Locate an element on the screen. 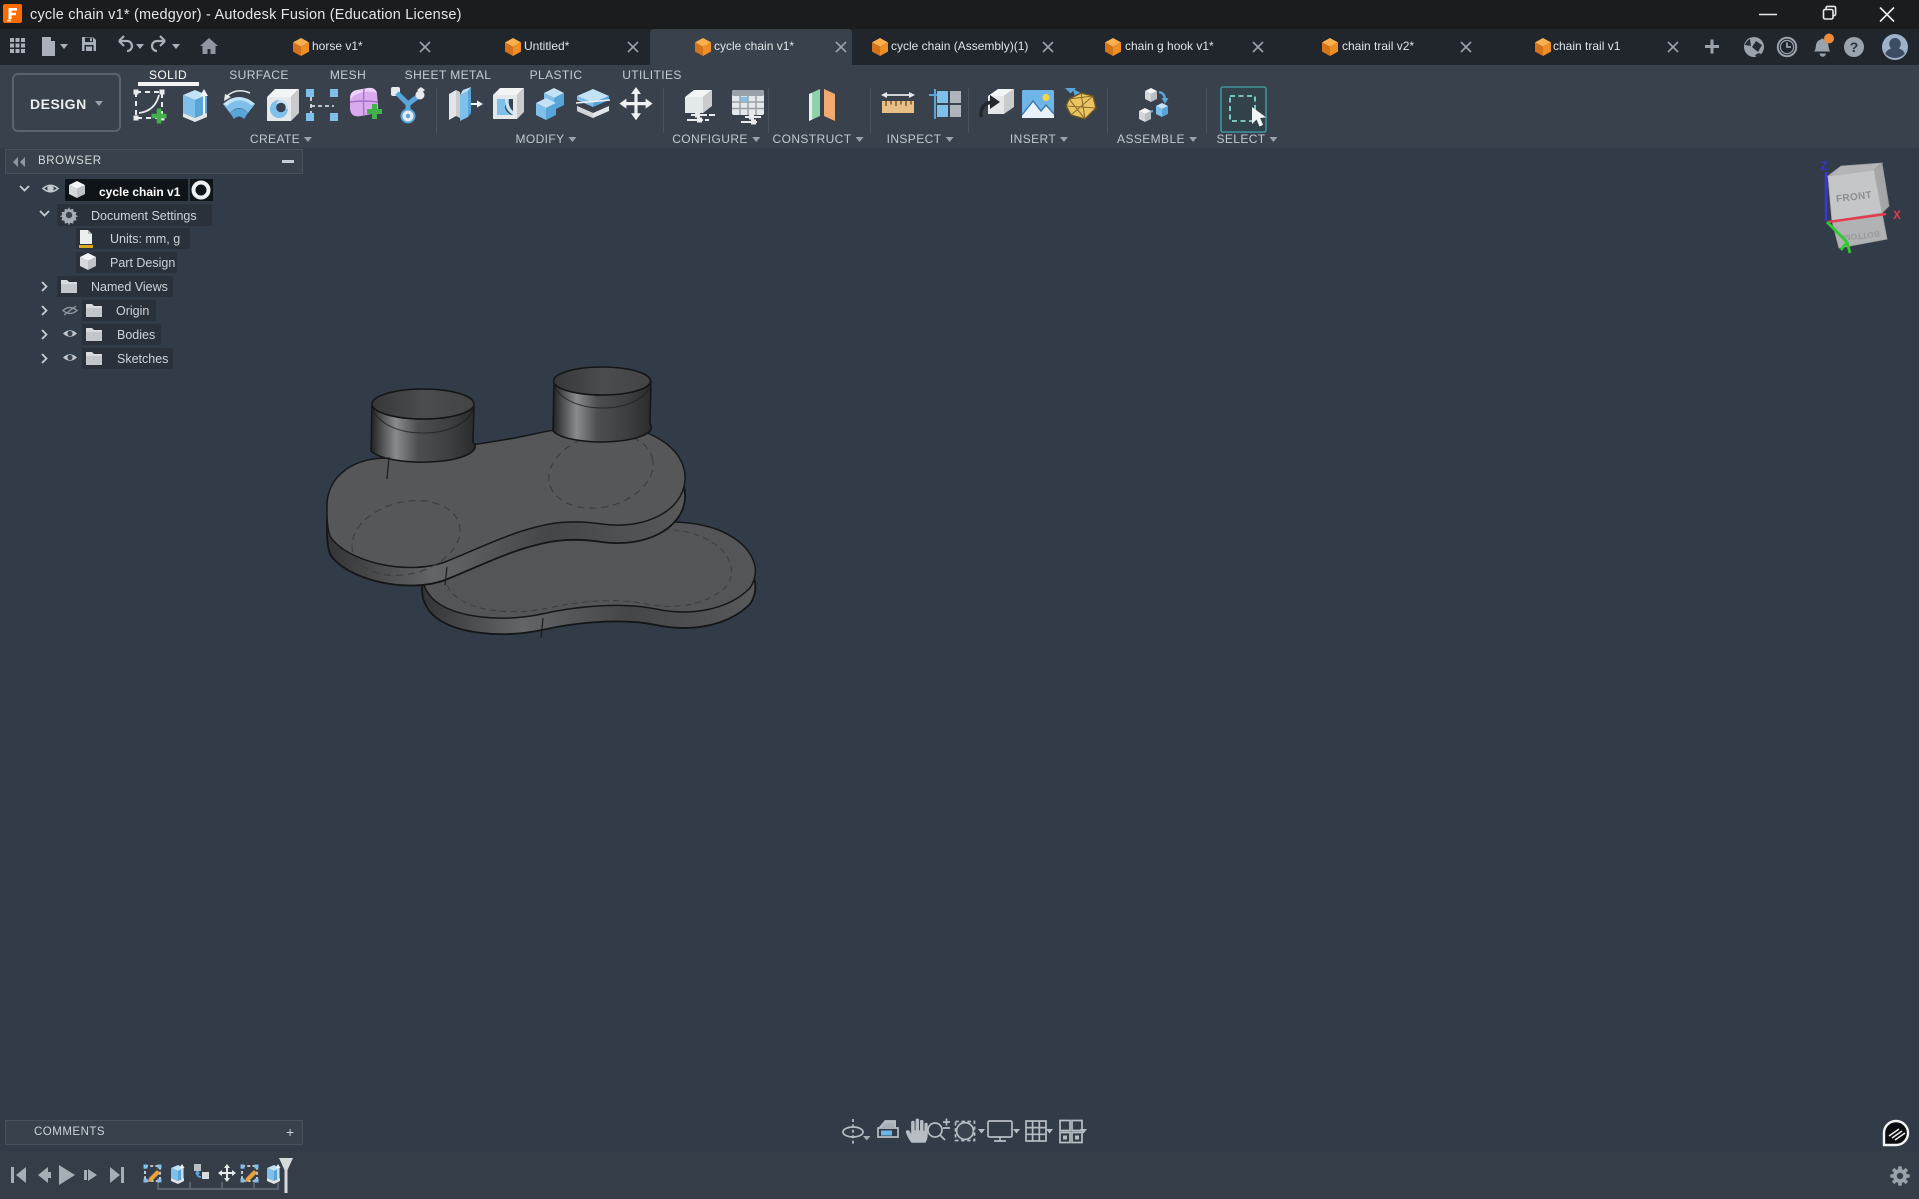 The height and width of the screenshot is (1199, 1919). svg-text: X is located at coordinates (1897, 216).